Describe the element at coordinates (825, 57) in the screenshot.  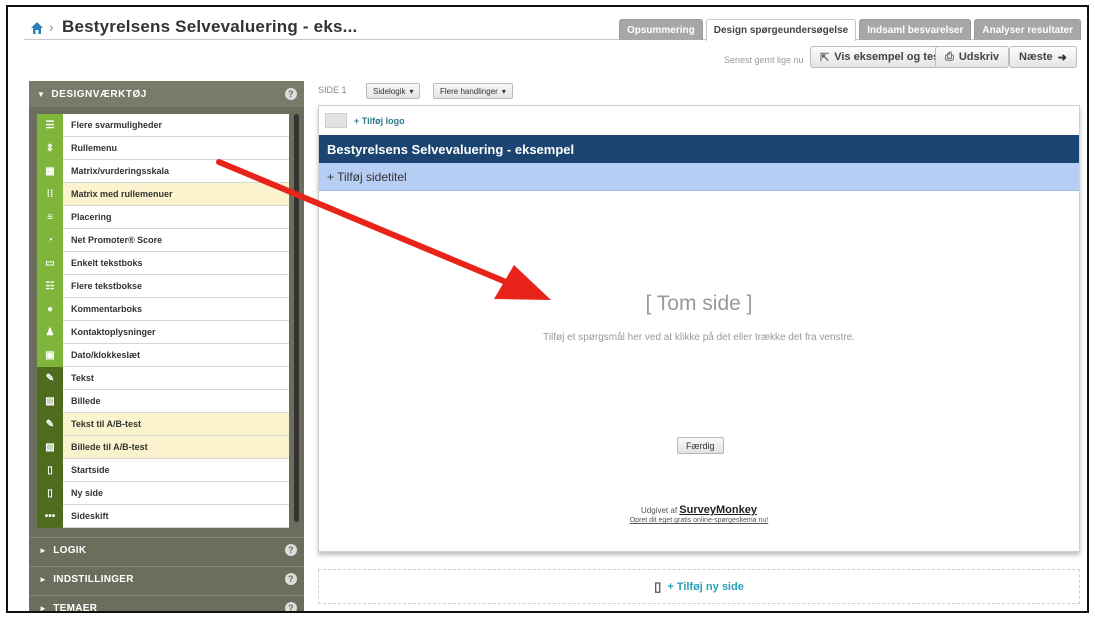
I see `external-link-icon: ⇱` at that location.